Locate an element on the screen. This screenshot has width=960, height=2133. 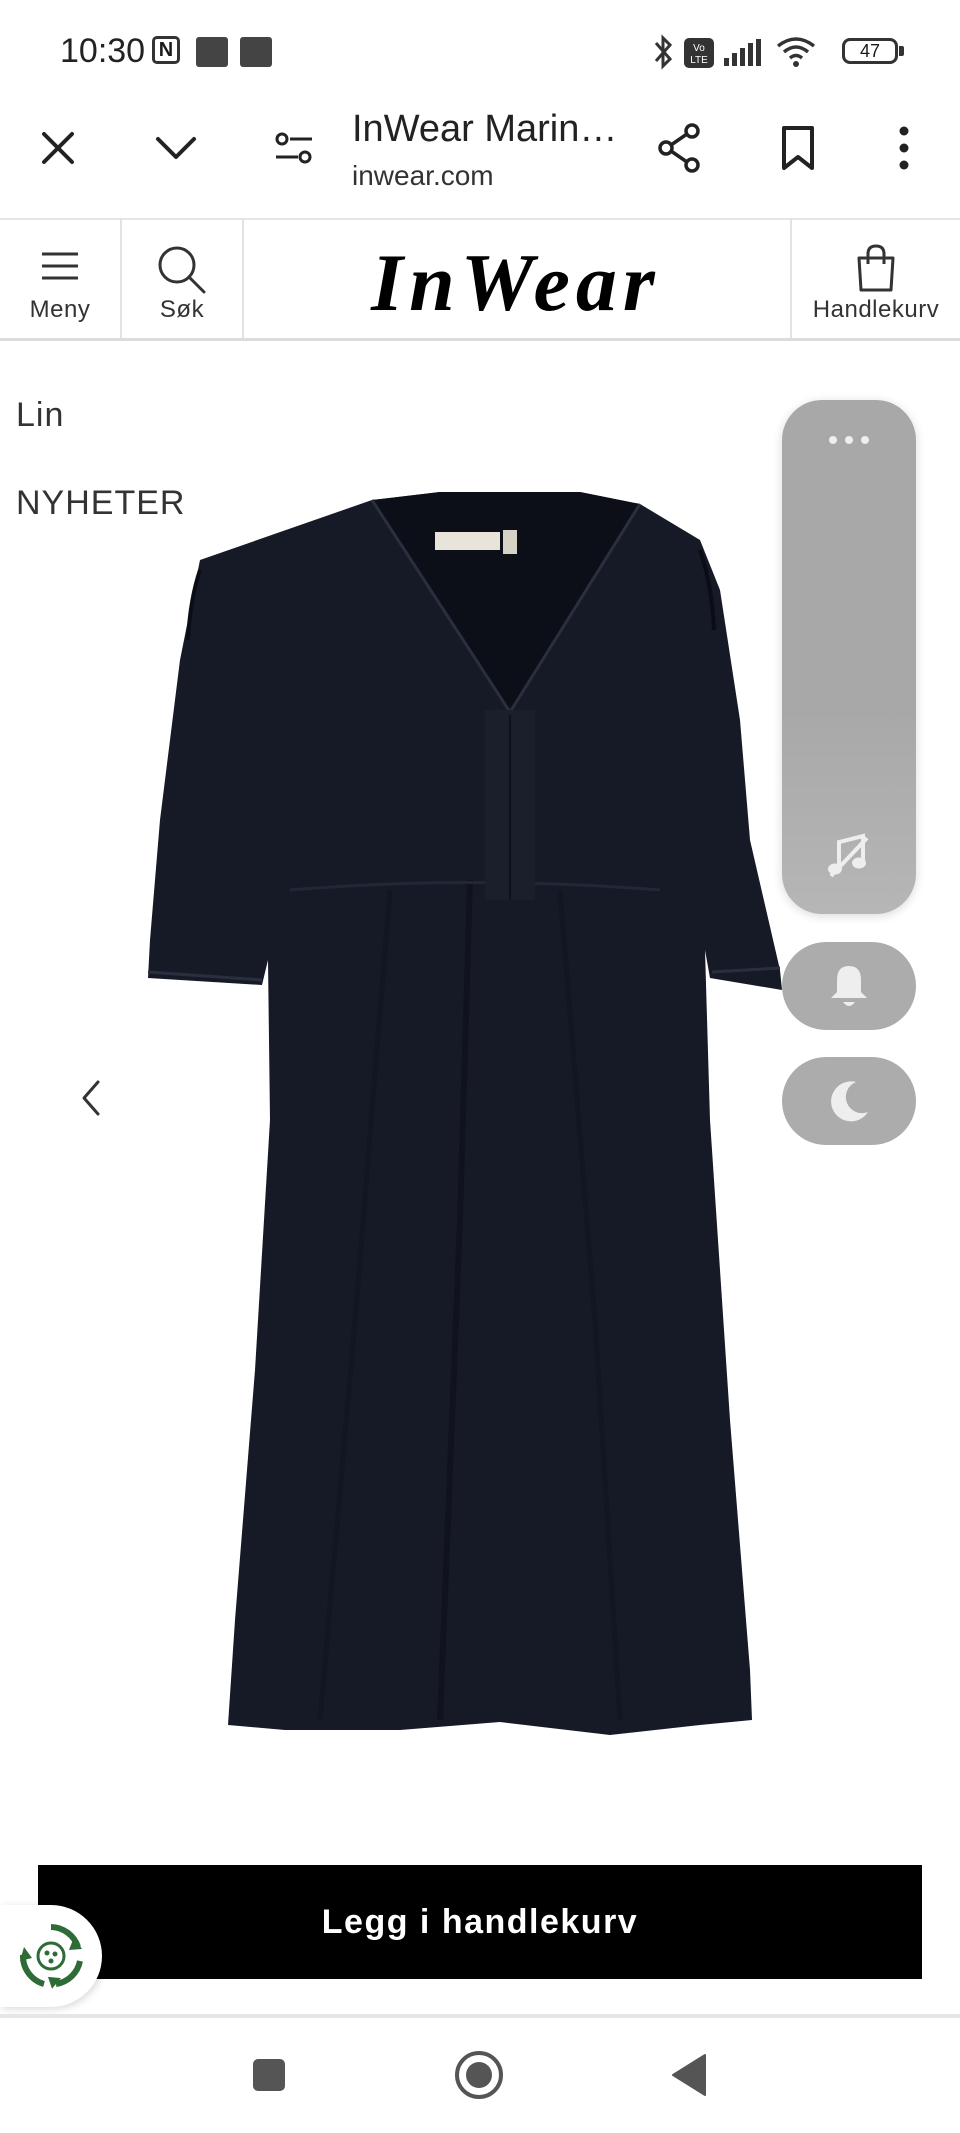
cart-button: Handlekurv is located at coordinates (876, 278).